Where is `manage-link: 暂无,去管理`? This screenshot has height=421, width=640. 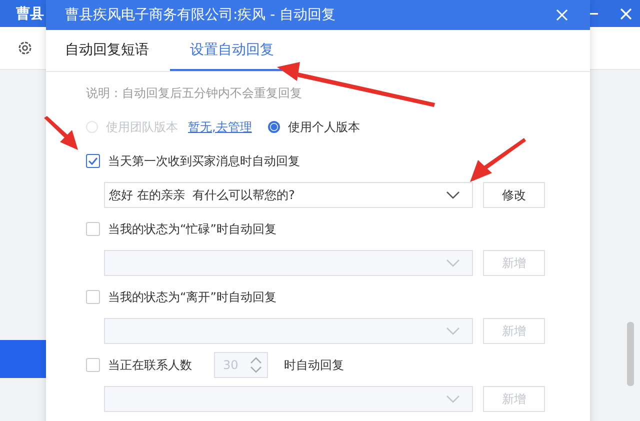 manage-link: 暂无,去管理 is located at coordinates (220, 127).